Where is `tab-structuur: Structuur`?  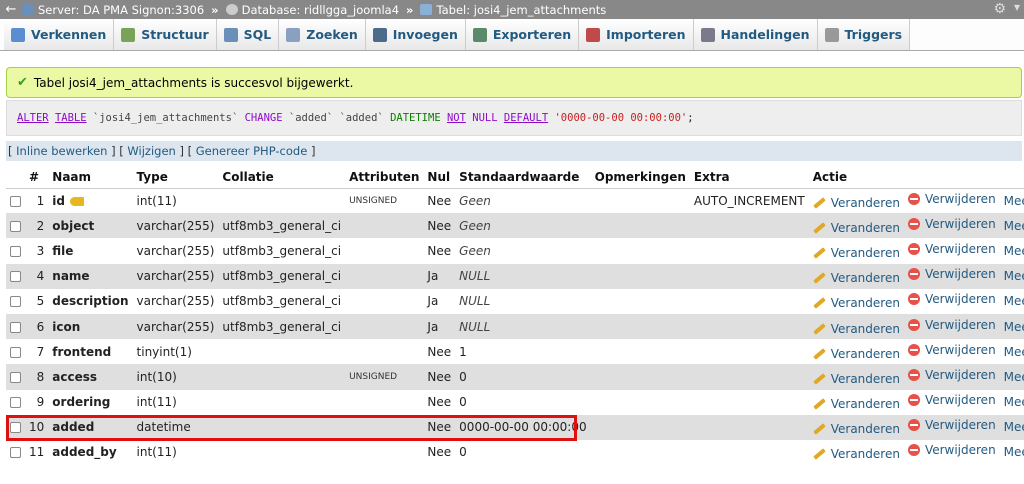
tab-structuur: Structuur is located at coordinates (165, 34).